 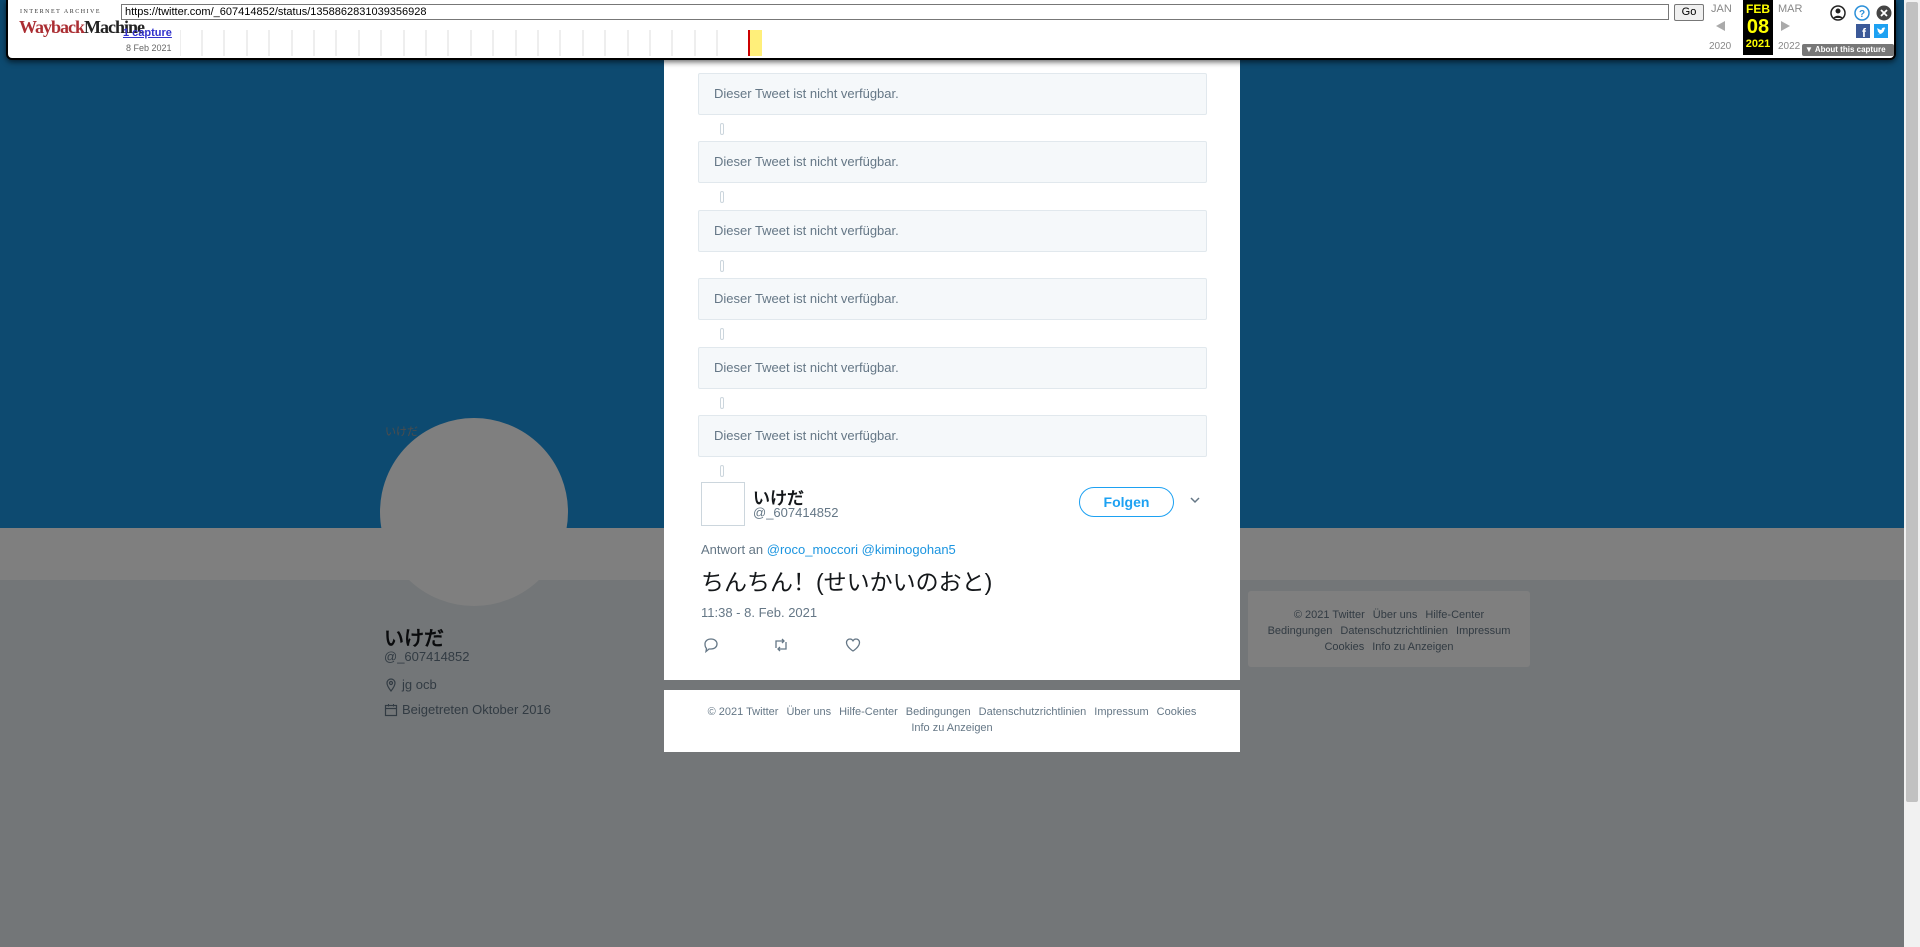 What do you see at coordinates (1838, 13) in the screenshot?
I see `user-icon` at bounding box center [1838, 13].